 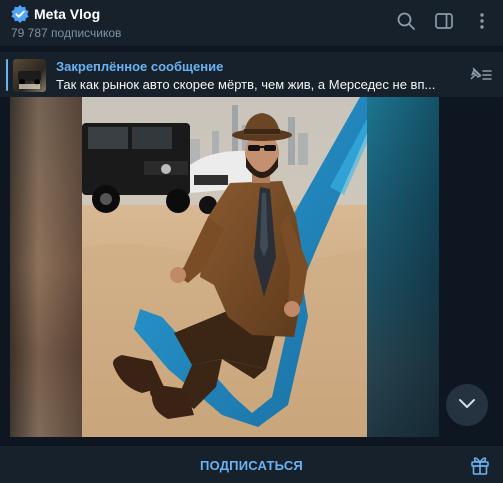 What do you see at coordinates (7, 75) in the screenshot?
I see `pinned-accent-line` at bounding box center [7, 75].